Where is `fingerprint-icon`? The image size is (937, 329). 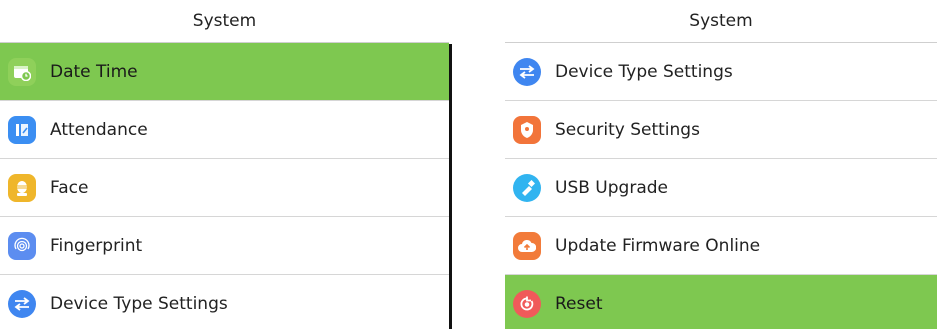 fingerprint-icon is located at coordinates (22, 245).